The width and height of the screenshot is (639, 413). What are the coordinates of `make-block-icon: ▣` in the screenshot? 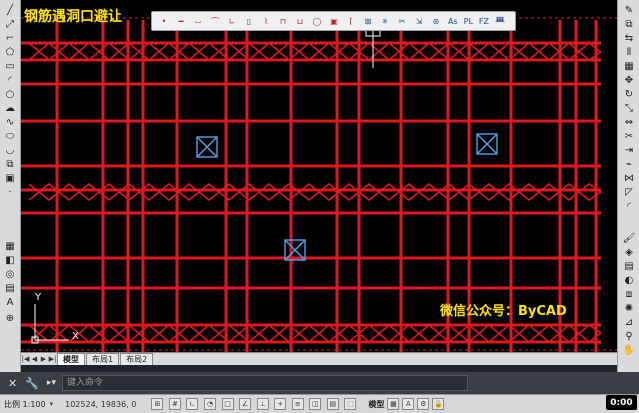 It's located at (10, 178).